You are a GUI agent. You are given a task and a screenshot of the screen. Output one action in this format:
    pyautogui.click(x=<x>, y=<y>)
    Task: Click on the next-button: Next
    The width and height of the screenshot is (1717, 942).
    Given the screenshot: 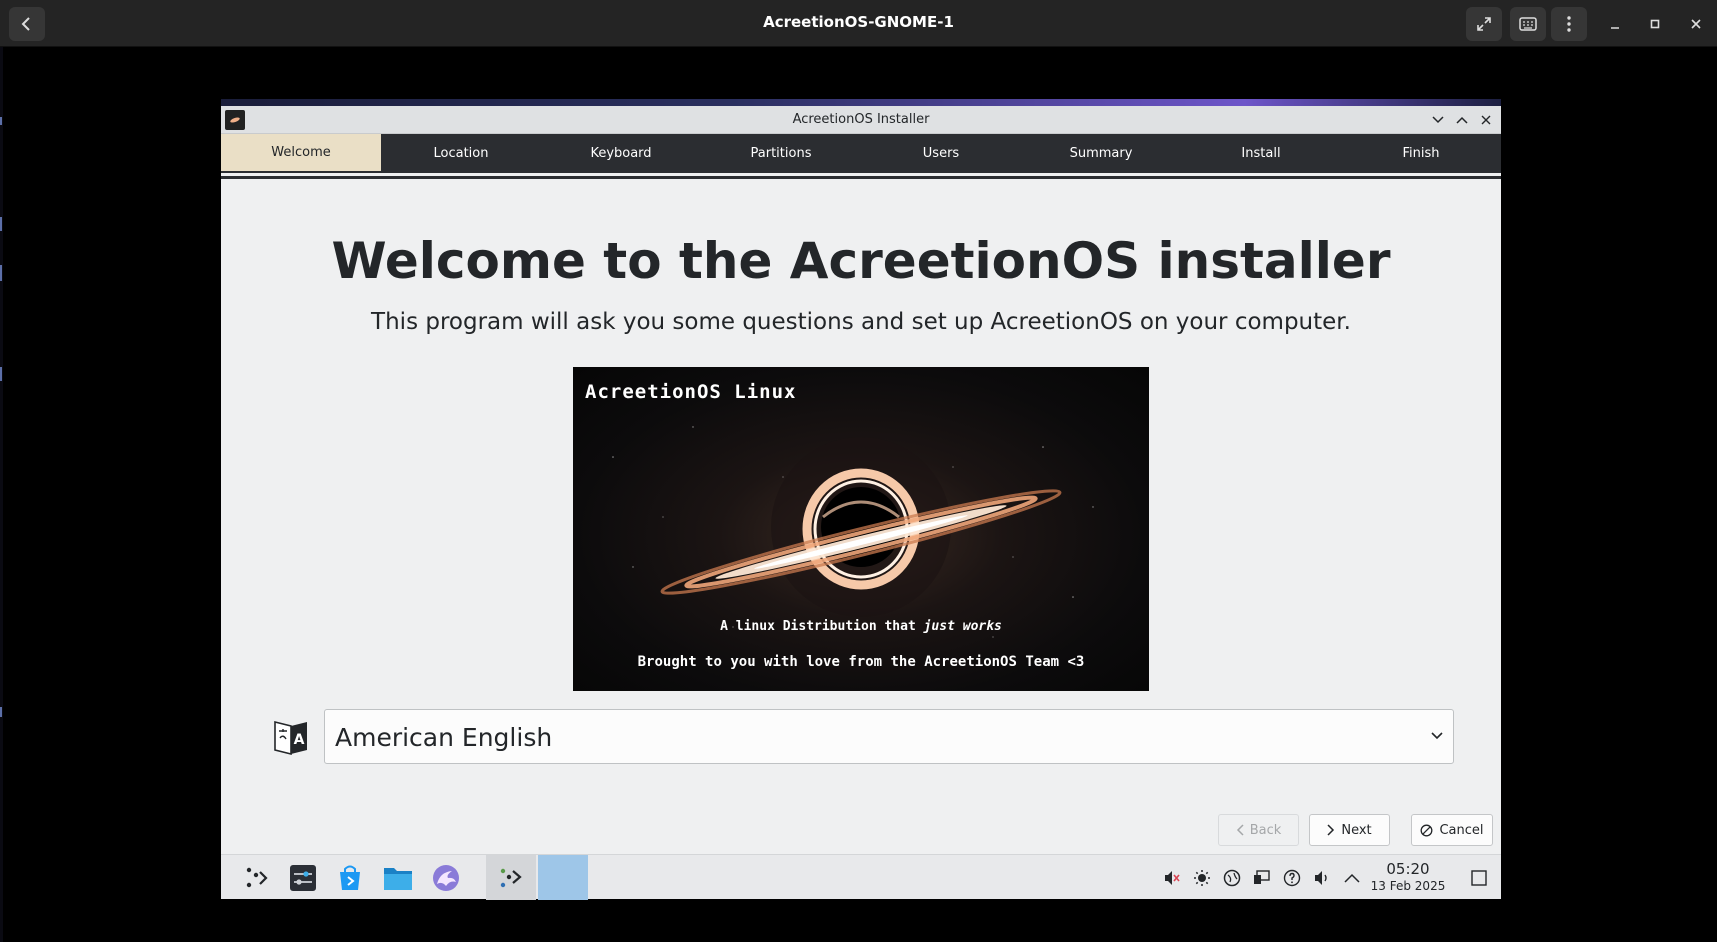 What is the action you would take?
    pyautogui.click(x=1349, y=830)
    